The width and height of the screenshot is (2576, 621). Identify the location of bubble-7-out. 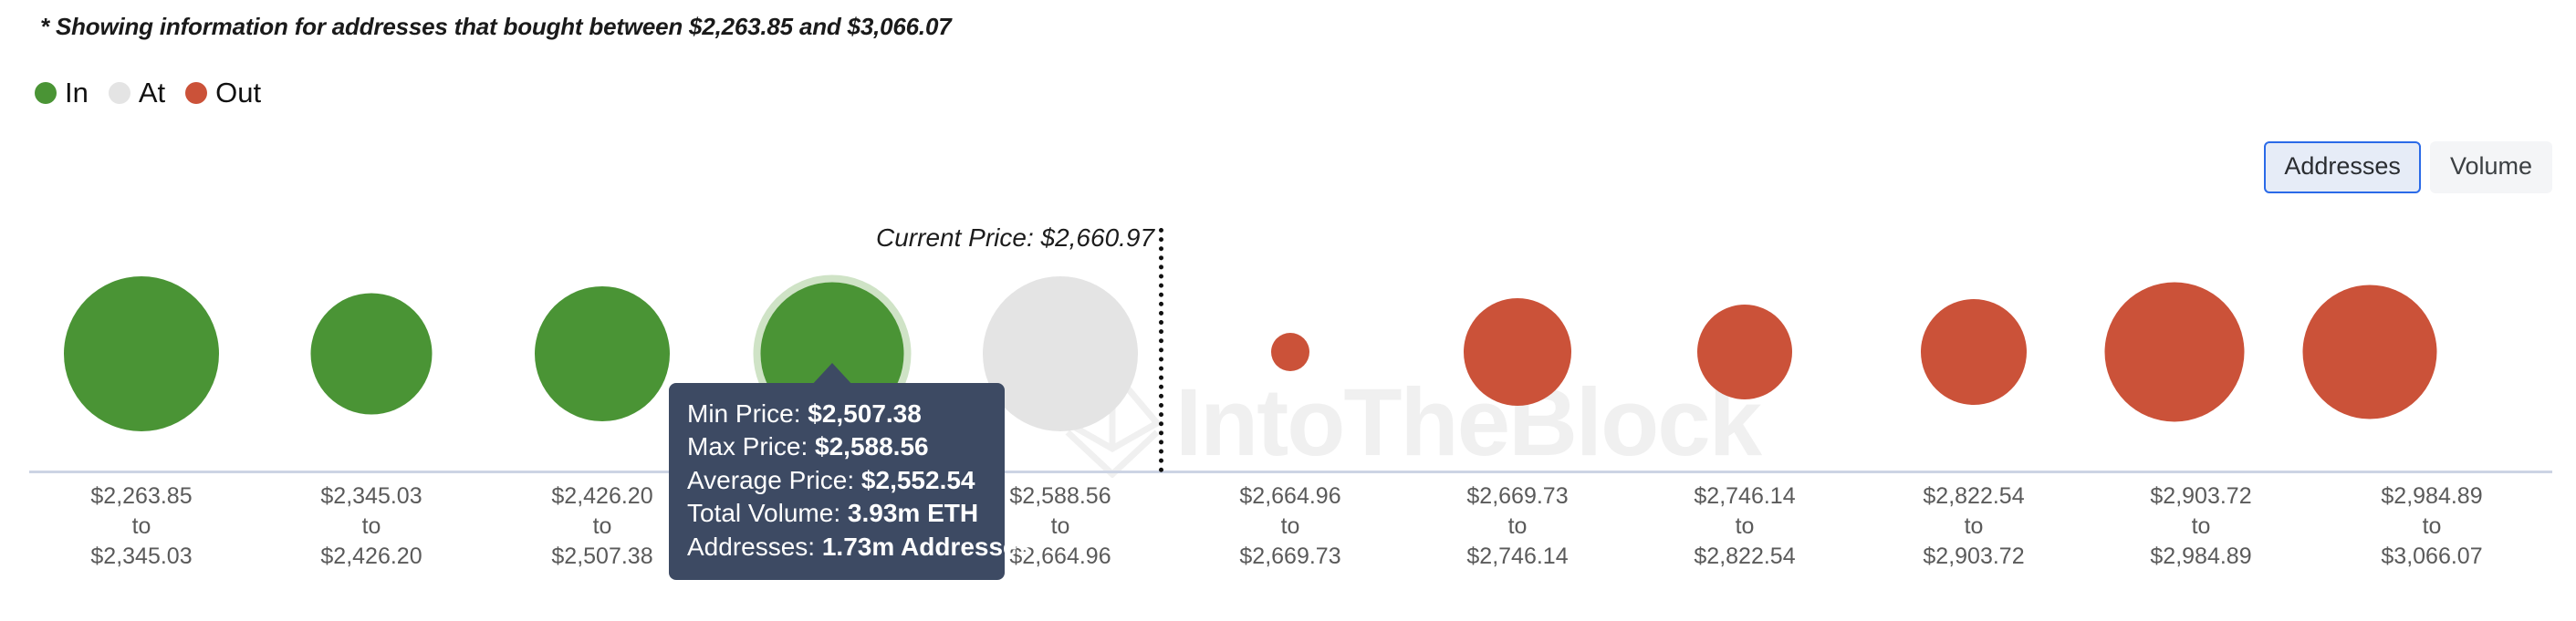
(1517, 352).